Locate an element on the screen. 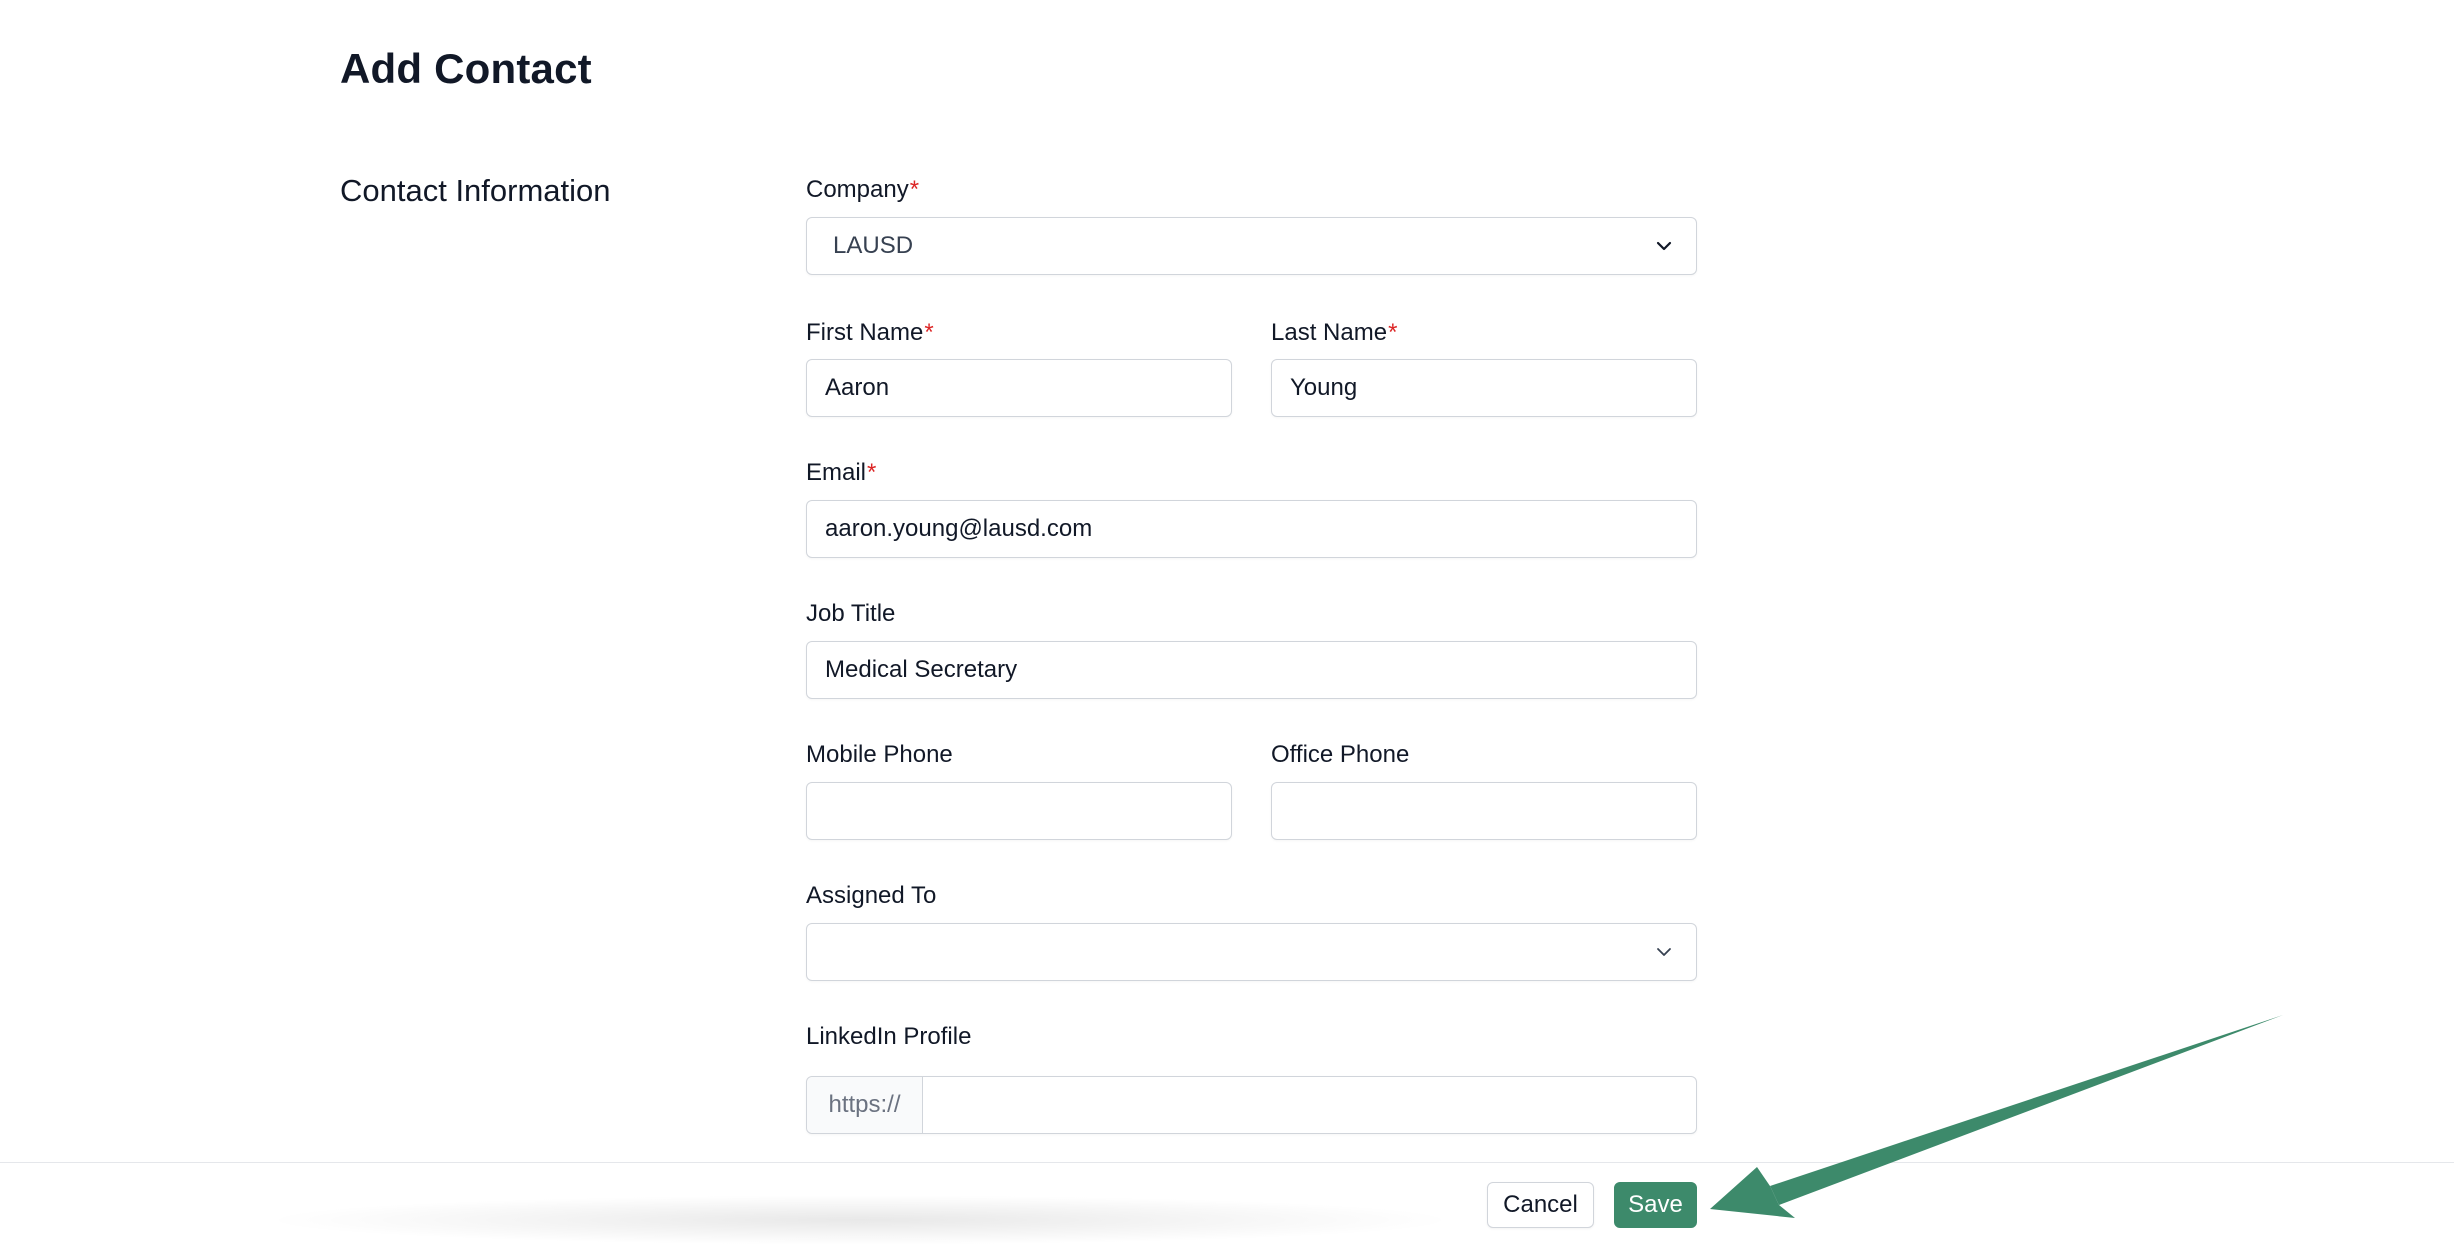 This screenshot has height=1245, width=2454. company-label: Company* is located at coordinates (862, 190).